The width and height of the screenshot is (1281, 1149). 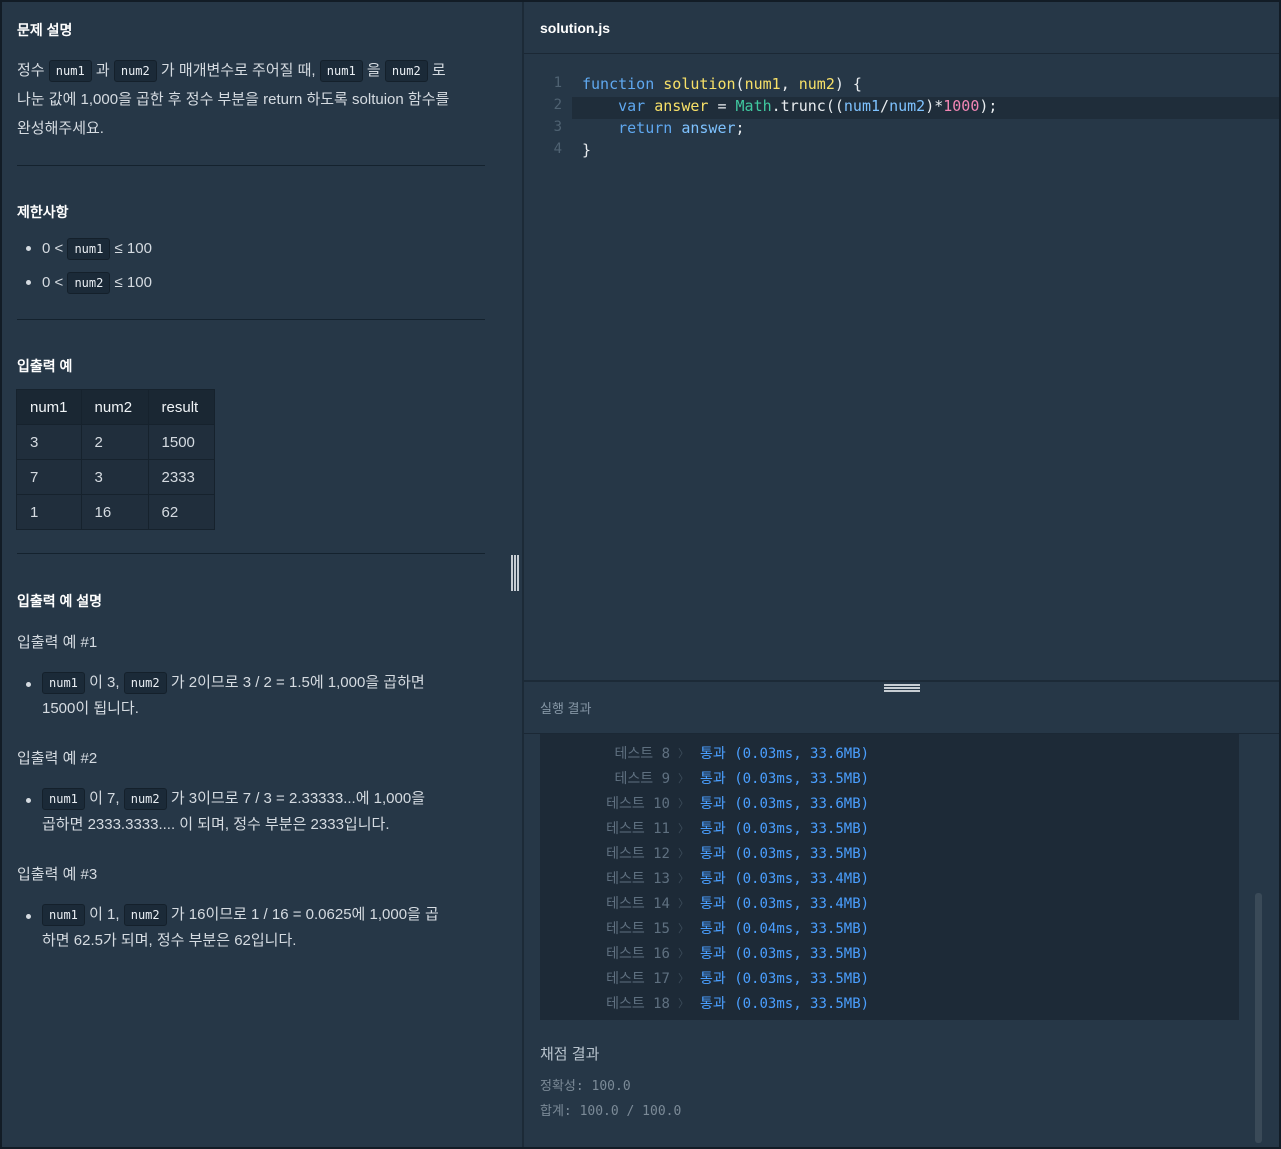 I want to click on result-heading: 실행 결과, so click(x=566, y=708).